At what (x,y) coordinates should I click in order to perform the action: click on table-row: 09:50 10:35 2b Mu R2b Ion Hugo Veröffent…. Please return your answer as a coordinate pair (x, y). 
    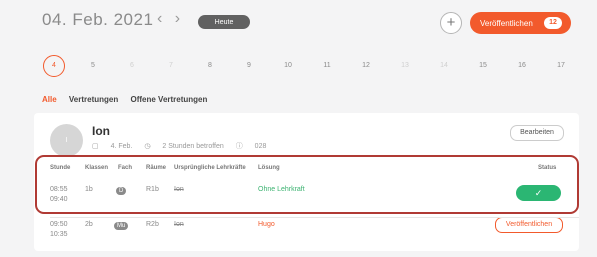
    Looking at the image, I should click on (307, 230).